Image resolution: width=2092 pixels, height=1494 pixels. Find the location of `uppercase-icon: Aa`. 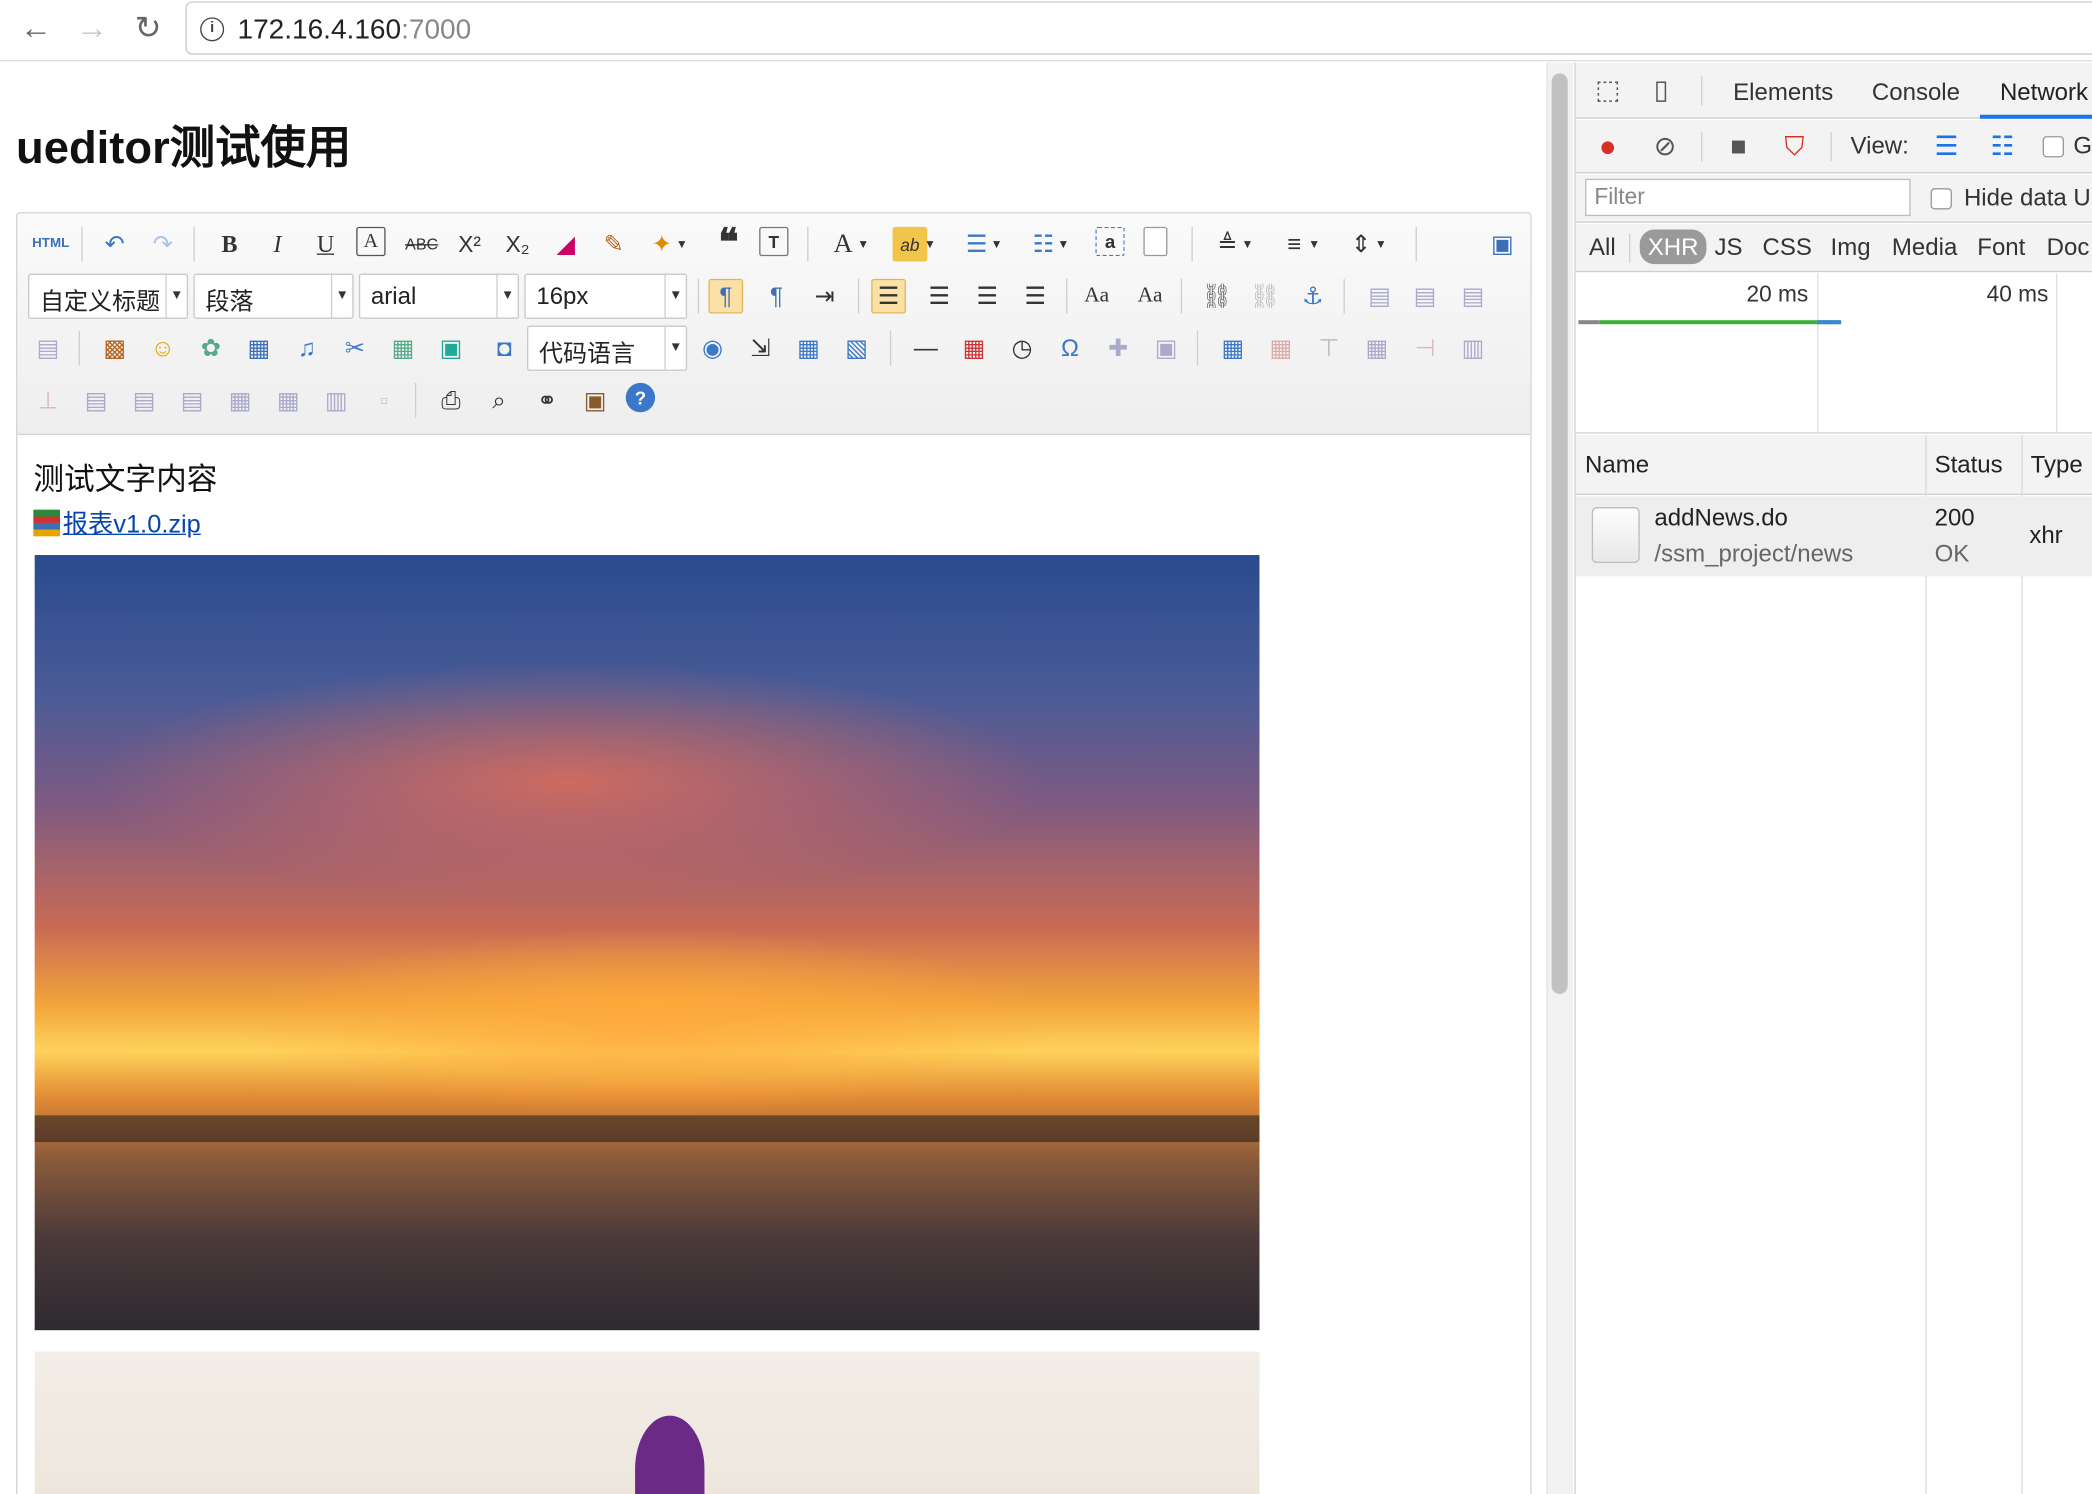

uppercase-icon: Aa is located at coordinates (1096, 296).